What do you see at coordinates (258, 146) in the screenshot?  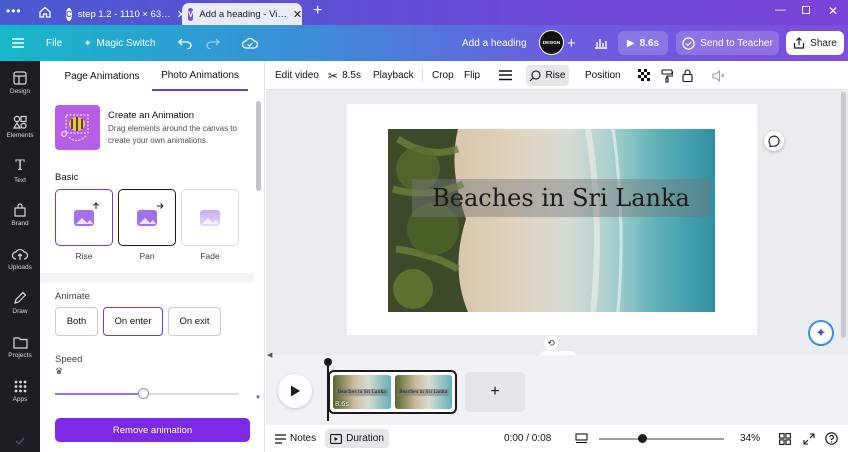 I see `panel-scrollbar` at bounding box center [258, 146].